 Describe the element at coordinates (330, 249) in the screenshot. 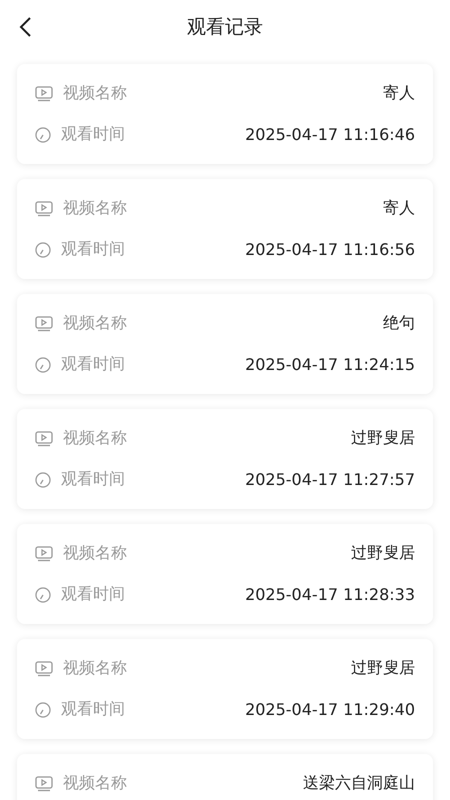

I see `watch-time: 2025-04-17 11:16:56` at that location.